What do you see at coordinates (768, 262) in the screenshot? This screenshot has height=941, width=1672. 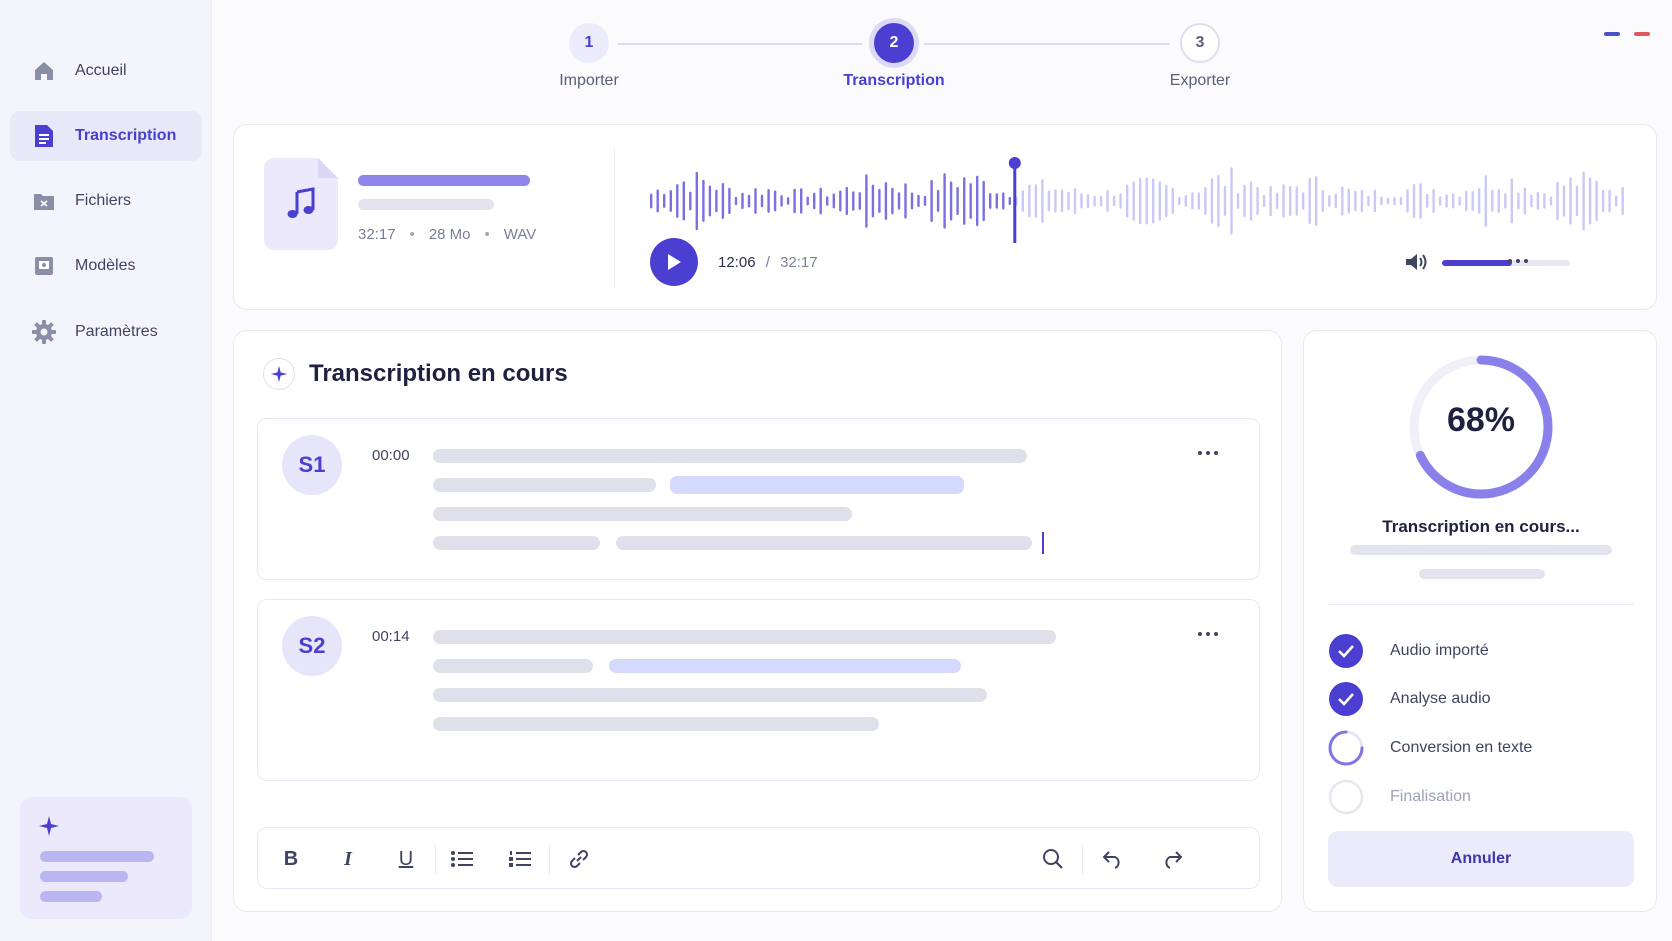 I see `playback-time: 12:06 / 32:17` at bounding box center [768, 262].